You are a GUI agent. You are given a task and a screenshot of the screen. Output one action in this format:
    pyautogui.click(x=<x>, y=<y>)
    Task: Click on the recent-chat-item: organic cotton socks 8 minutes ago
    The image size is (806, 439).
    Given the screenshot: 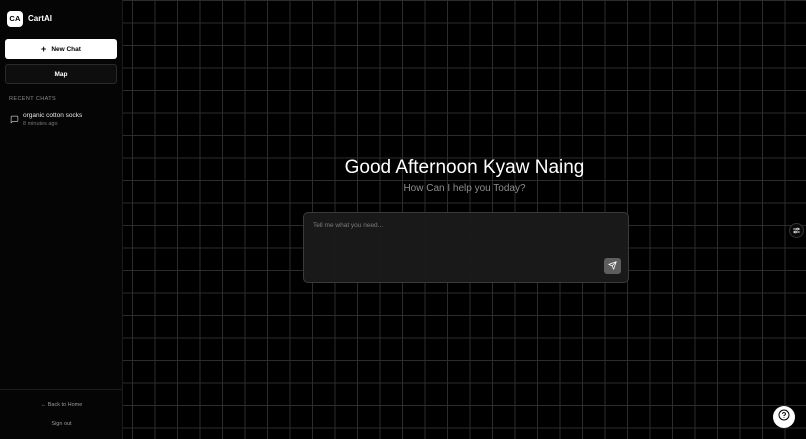 What is the action you would take?
    pyautogui.click(x=46, y=120)
    